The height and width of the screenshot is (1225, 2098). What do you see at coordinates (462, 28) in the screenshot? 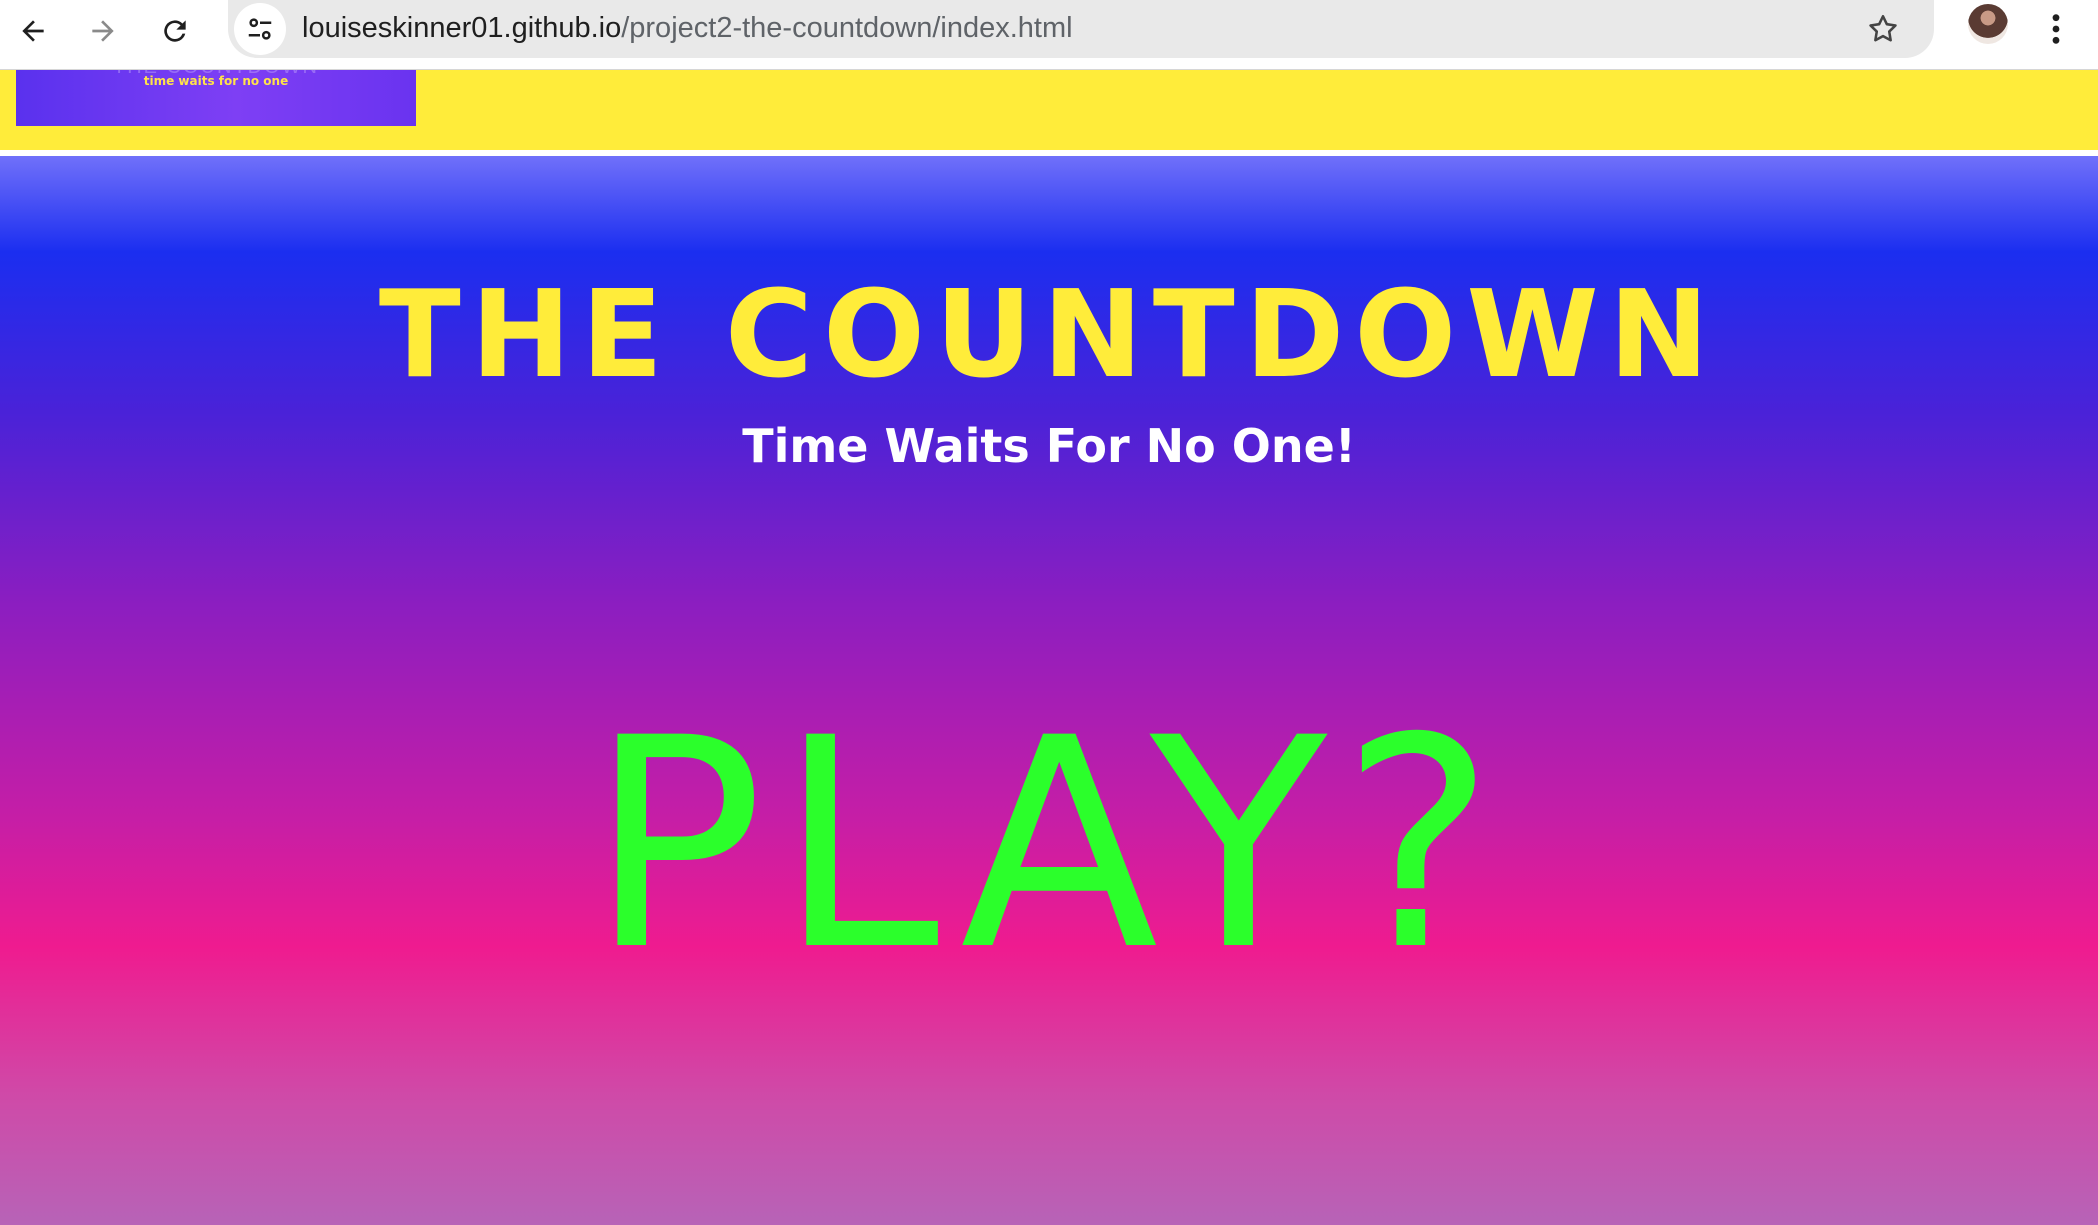
I see `url-host: louiseskinner01.github.io` at bounding box center [462, 28].